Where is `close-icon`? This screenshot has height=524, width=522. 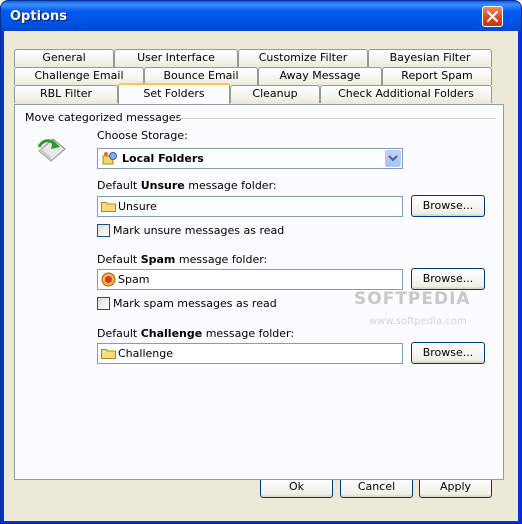
close-icon is located at coordinates (492, 16).